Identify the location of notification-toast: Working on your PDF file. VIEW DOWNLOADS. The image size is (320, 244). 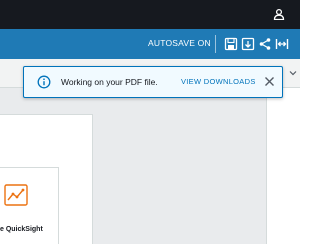
(153, 82).